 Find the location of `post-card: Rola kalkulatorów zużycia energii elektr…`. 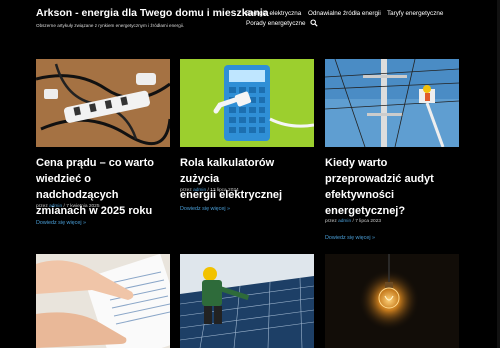

post-card: Rola kalkulatorów zużycia energii elektr… is located at coordinates (247, 149).